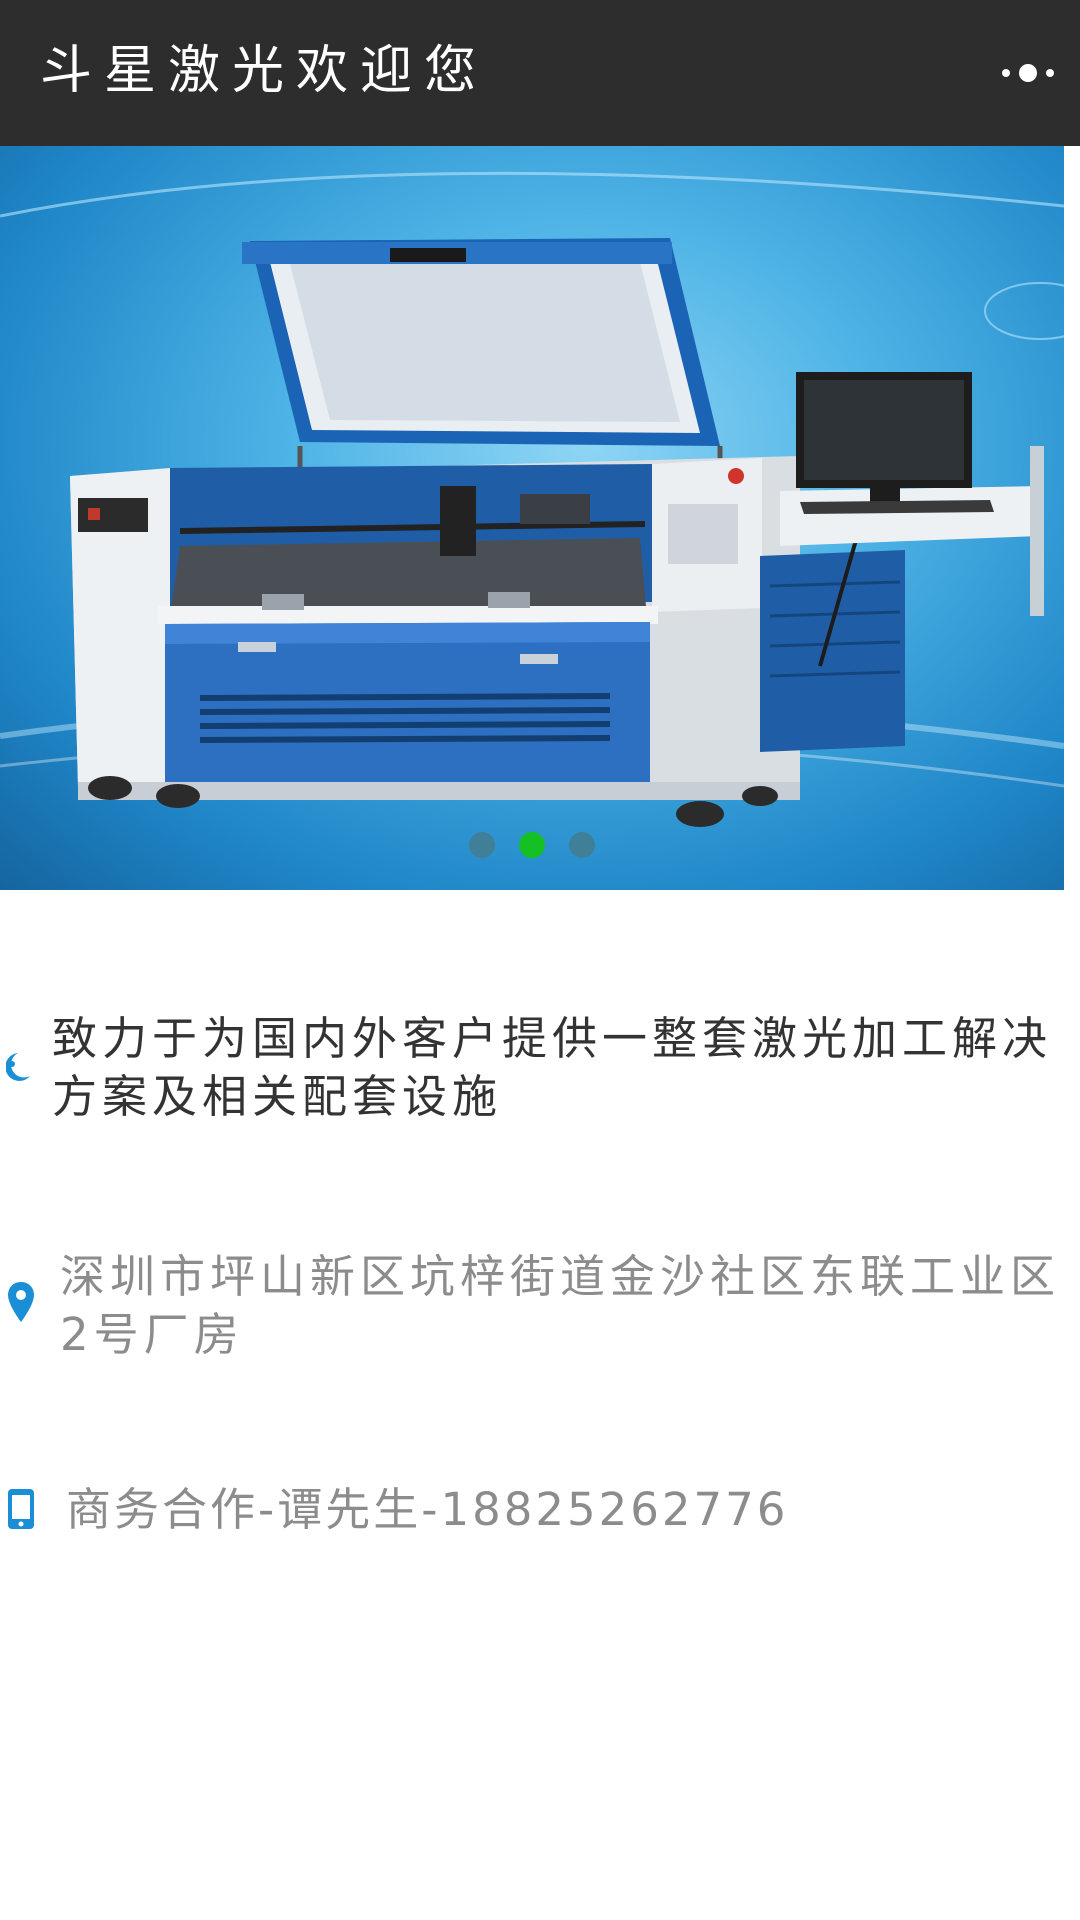 The width and height of the screenshot is (1080, 1920). I want to click on carousel-indicators, so click(532, 847).